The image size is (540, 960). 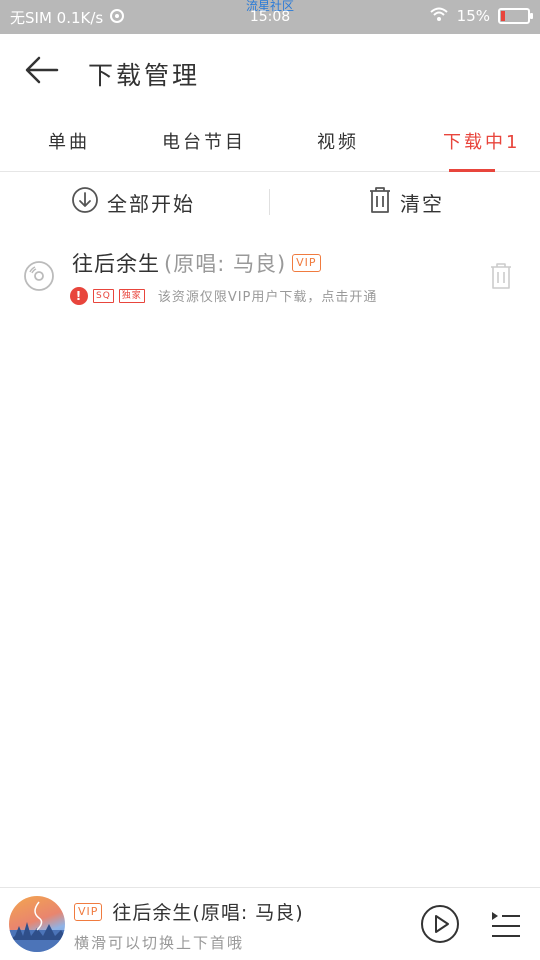 I want to click on status-bar: 无SIM 0.1K/s 流星社区 15:08 15%, so click(x=270, y=17).